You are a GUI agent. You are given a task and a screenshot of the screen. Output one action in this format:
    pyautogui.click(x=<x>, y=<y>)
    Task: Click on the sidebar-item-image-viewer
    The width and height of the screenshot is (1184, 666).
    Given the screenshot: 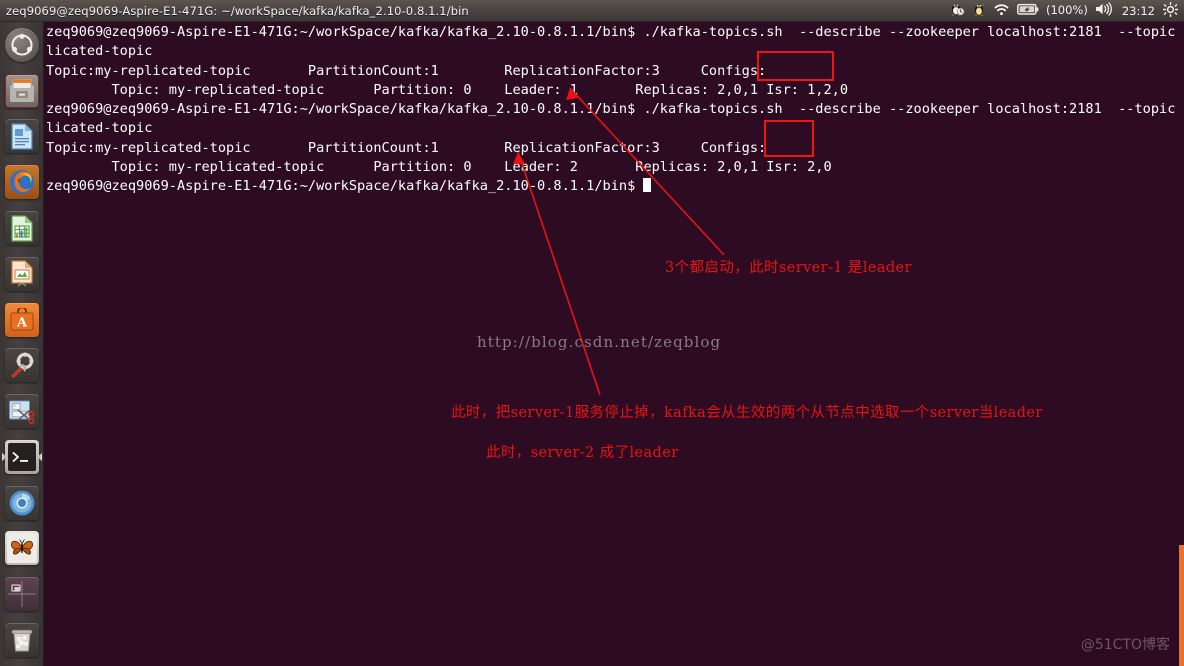 What is the action you would take?
    pyautogui.click(x=22, y=549)
    